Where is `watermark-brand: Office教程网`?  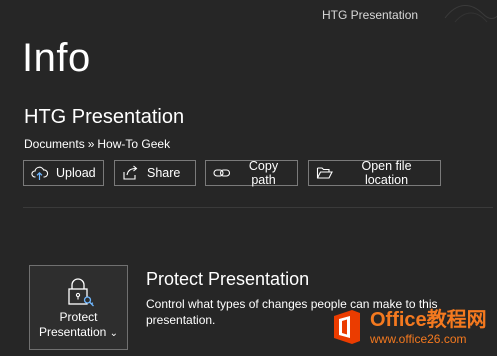 watermark-brand: Office教程网 is located at coordinates (428, 319).